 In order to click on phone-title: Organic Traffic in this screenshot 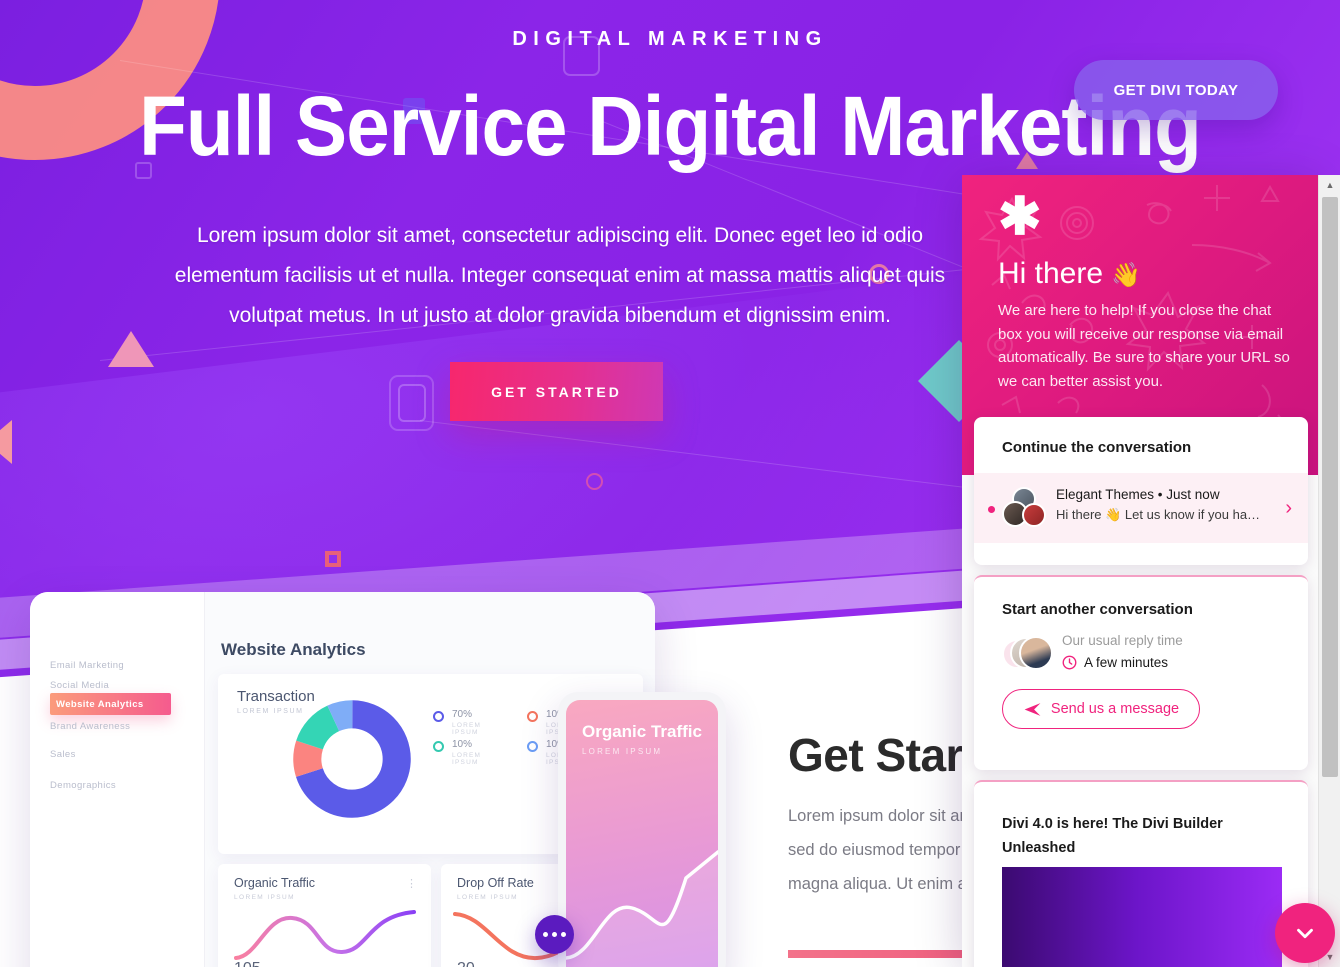, I will do `click(642, 731)`.